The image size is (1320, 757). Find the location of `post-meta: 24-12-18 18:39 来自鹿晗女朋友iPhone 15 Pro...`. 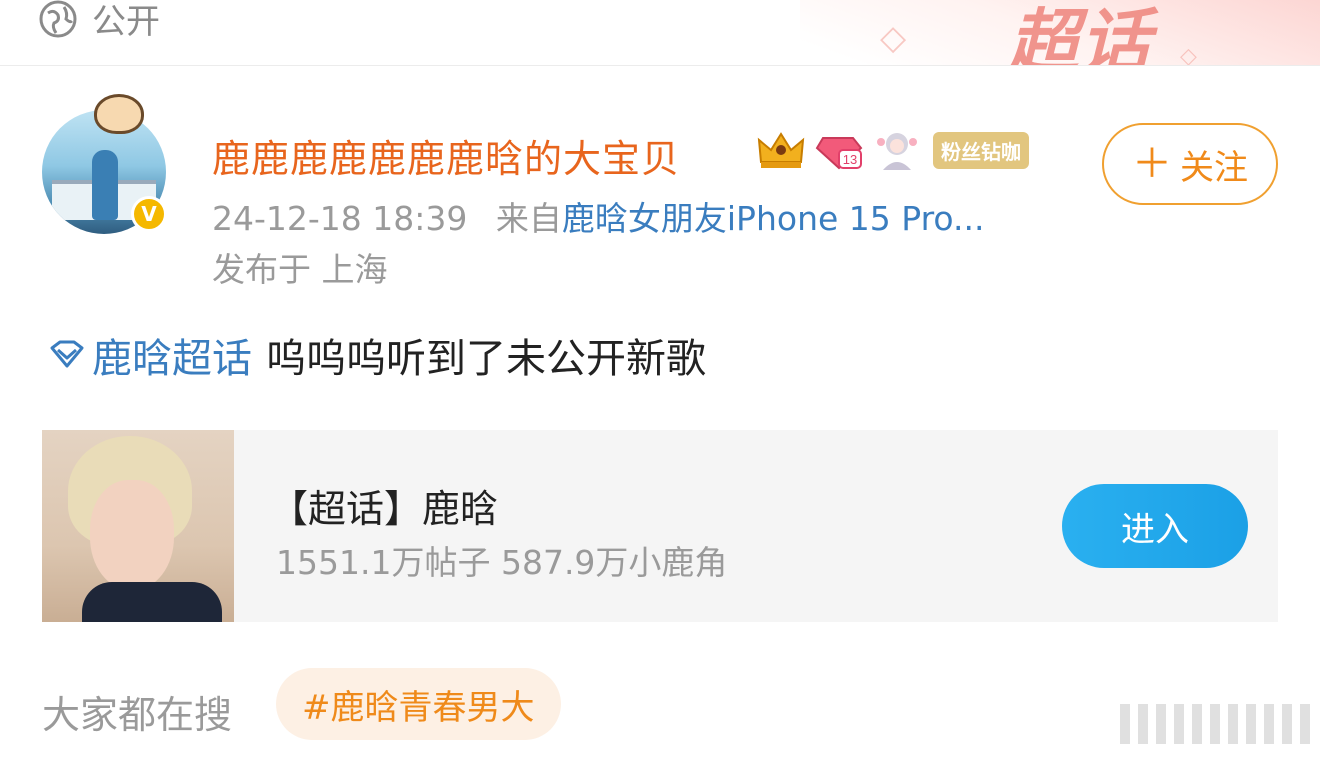

post-meta: 24-12-18 18:39 来自鹿晗女朋友iPhone 15 Pro... is located at coordinates (598, 216).